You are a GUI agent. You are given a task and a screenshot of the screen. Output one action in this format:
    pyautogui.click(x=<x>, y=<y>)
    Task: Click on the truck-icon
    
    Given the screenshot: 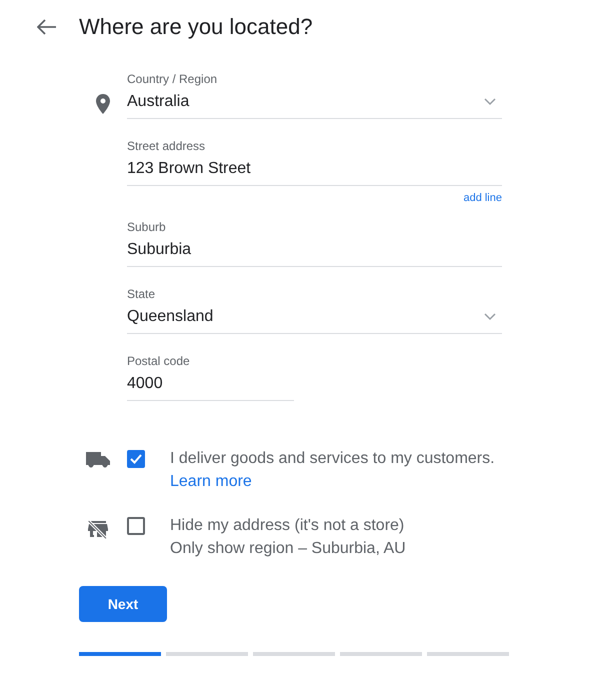 What is the action you would take?
    pyautogui.click(x=98, y=460)
    